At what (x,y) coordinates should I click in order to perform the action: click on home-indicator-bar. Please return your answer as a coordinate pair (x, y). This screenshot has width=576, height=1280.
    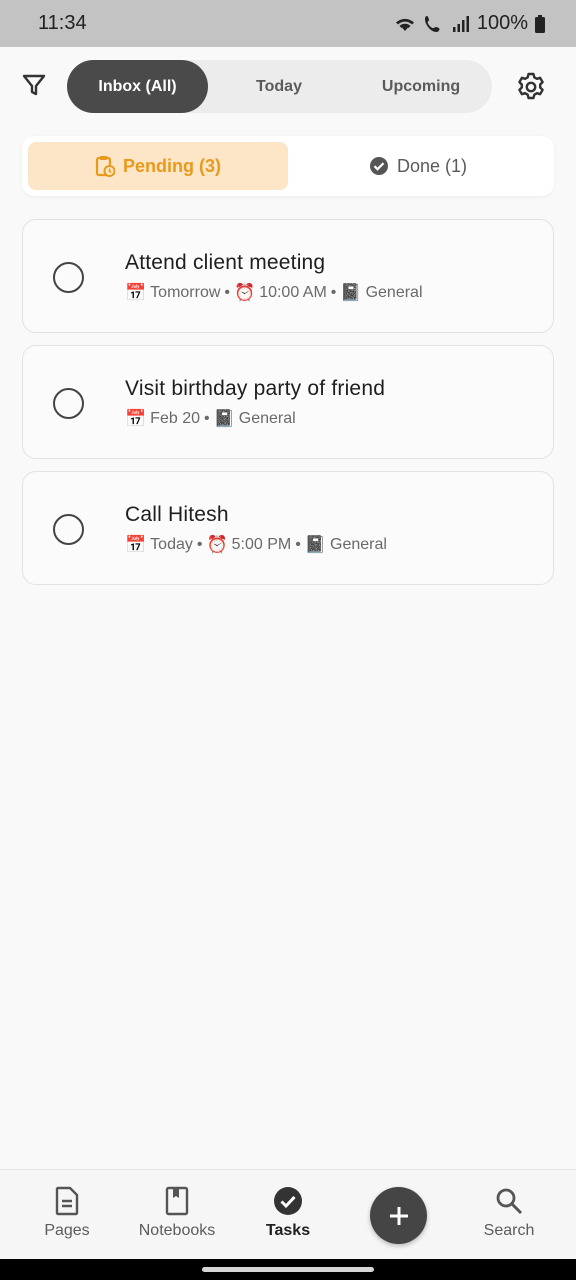
    Looking at the image, I should click on (288, 1269).